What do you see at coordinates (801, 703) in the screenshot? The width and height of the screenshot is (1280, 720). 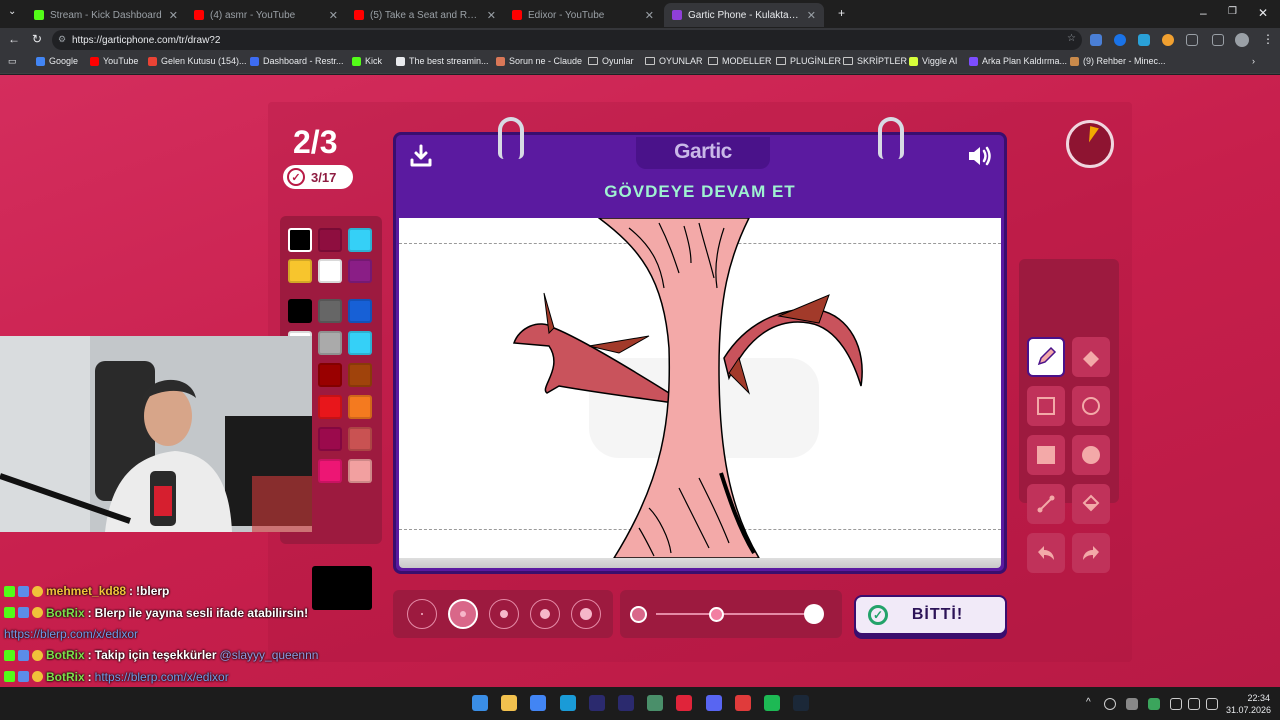 I see `steam-icon` at bounding box center [801, 703].